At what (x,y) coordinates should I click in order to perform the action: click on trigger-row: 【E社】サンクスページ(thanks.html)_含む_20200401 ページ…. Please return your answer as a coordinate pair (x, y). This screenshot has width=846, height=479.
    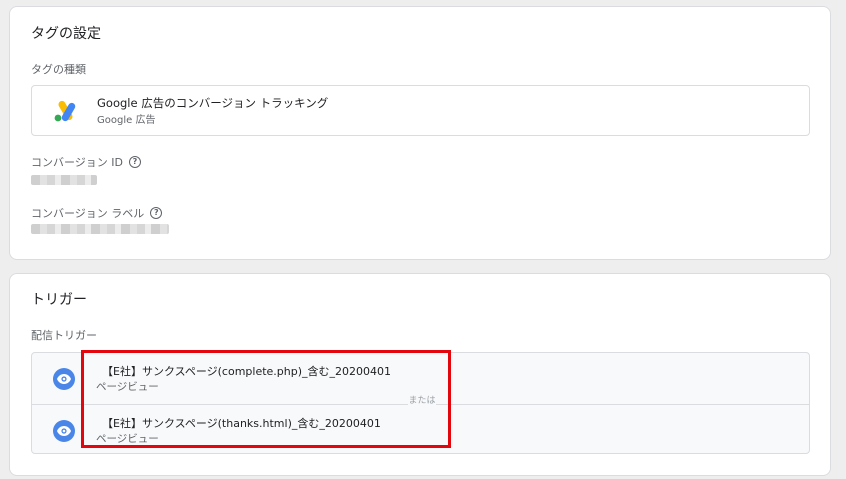
    Looking at the image, I should click on (420, 429).